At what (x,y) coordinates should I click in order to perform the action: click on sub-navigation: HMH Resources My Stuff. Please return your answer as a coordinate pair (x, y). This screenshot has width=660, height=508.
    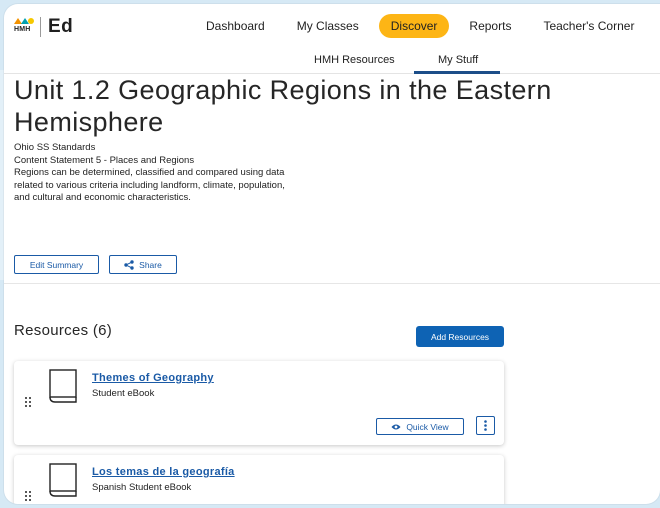
    Looking at the image, I should click on (332, 61).